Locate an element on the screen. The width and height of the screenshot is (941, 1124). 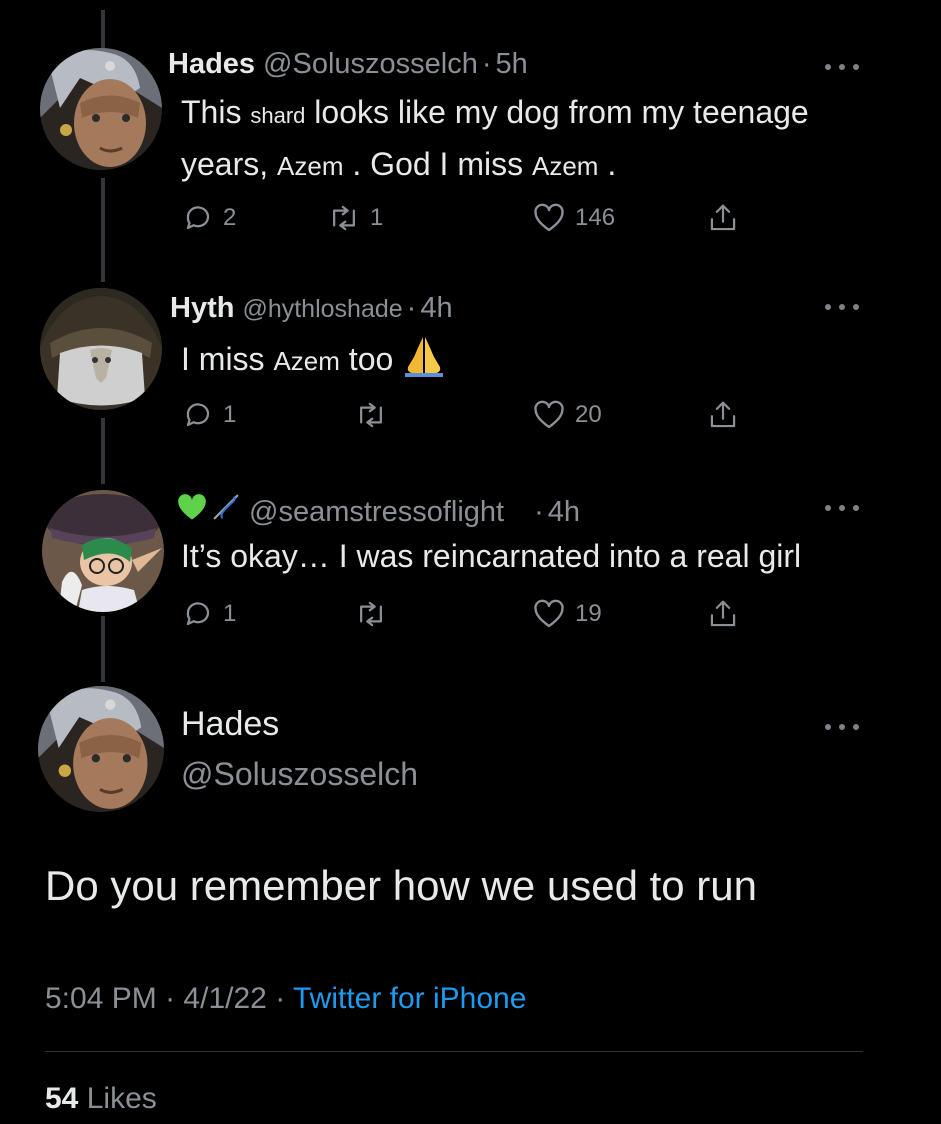
tweet-actions: 2 1 146 is located at coordinates (463, 218).